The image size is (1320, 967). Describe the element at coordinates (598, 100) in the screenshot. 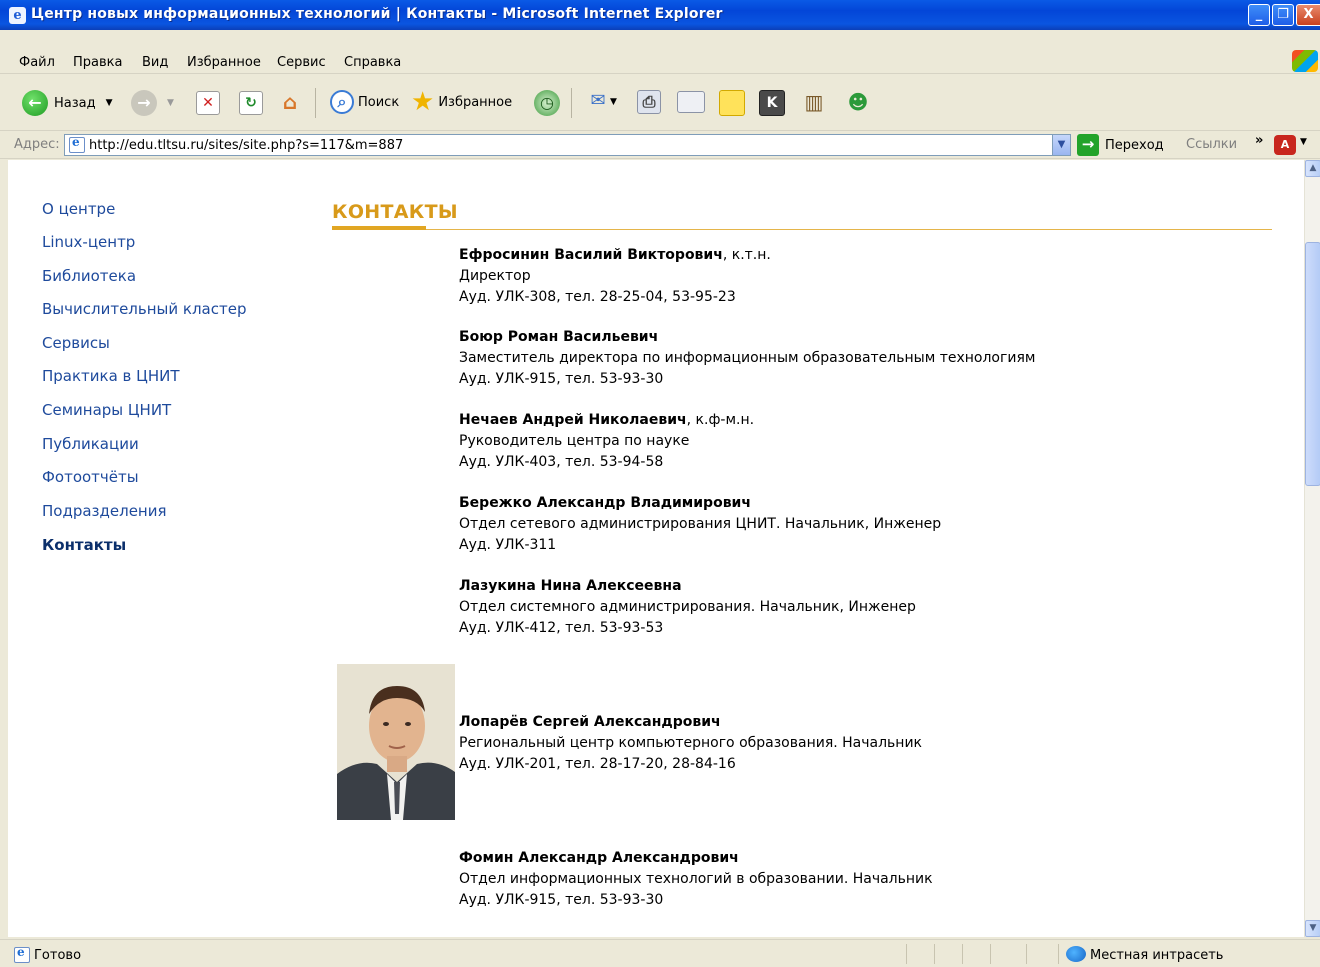

I see `mail-icon: ✉` at that location.